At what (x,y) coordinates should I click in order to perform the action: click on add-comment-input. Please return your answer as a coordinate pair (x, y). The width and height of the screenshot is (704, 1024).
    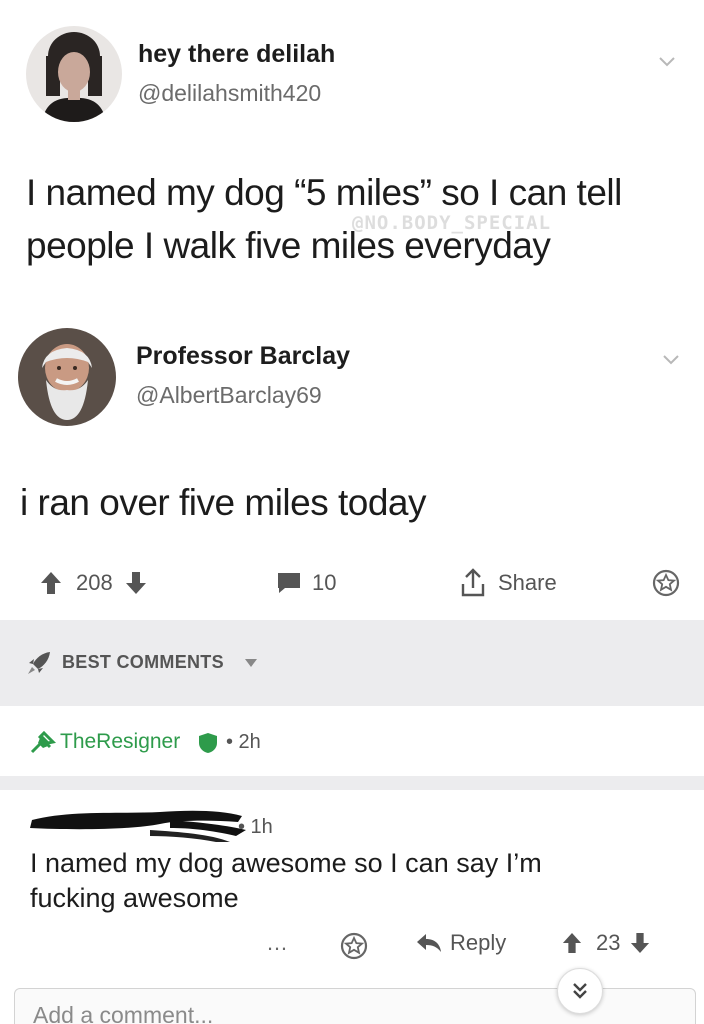
    Looking at the image, I should click on (313, 1012).